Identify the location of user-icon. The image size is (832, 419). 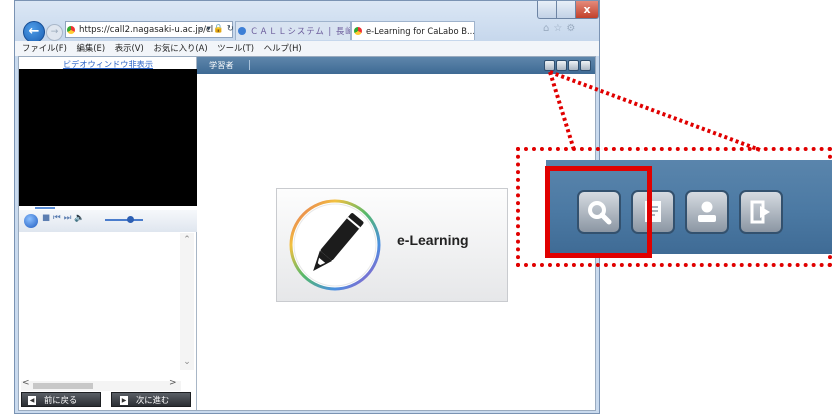
(707, 212).